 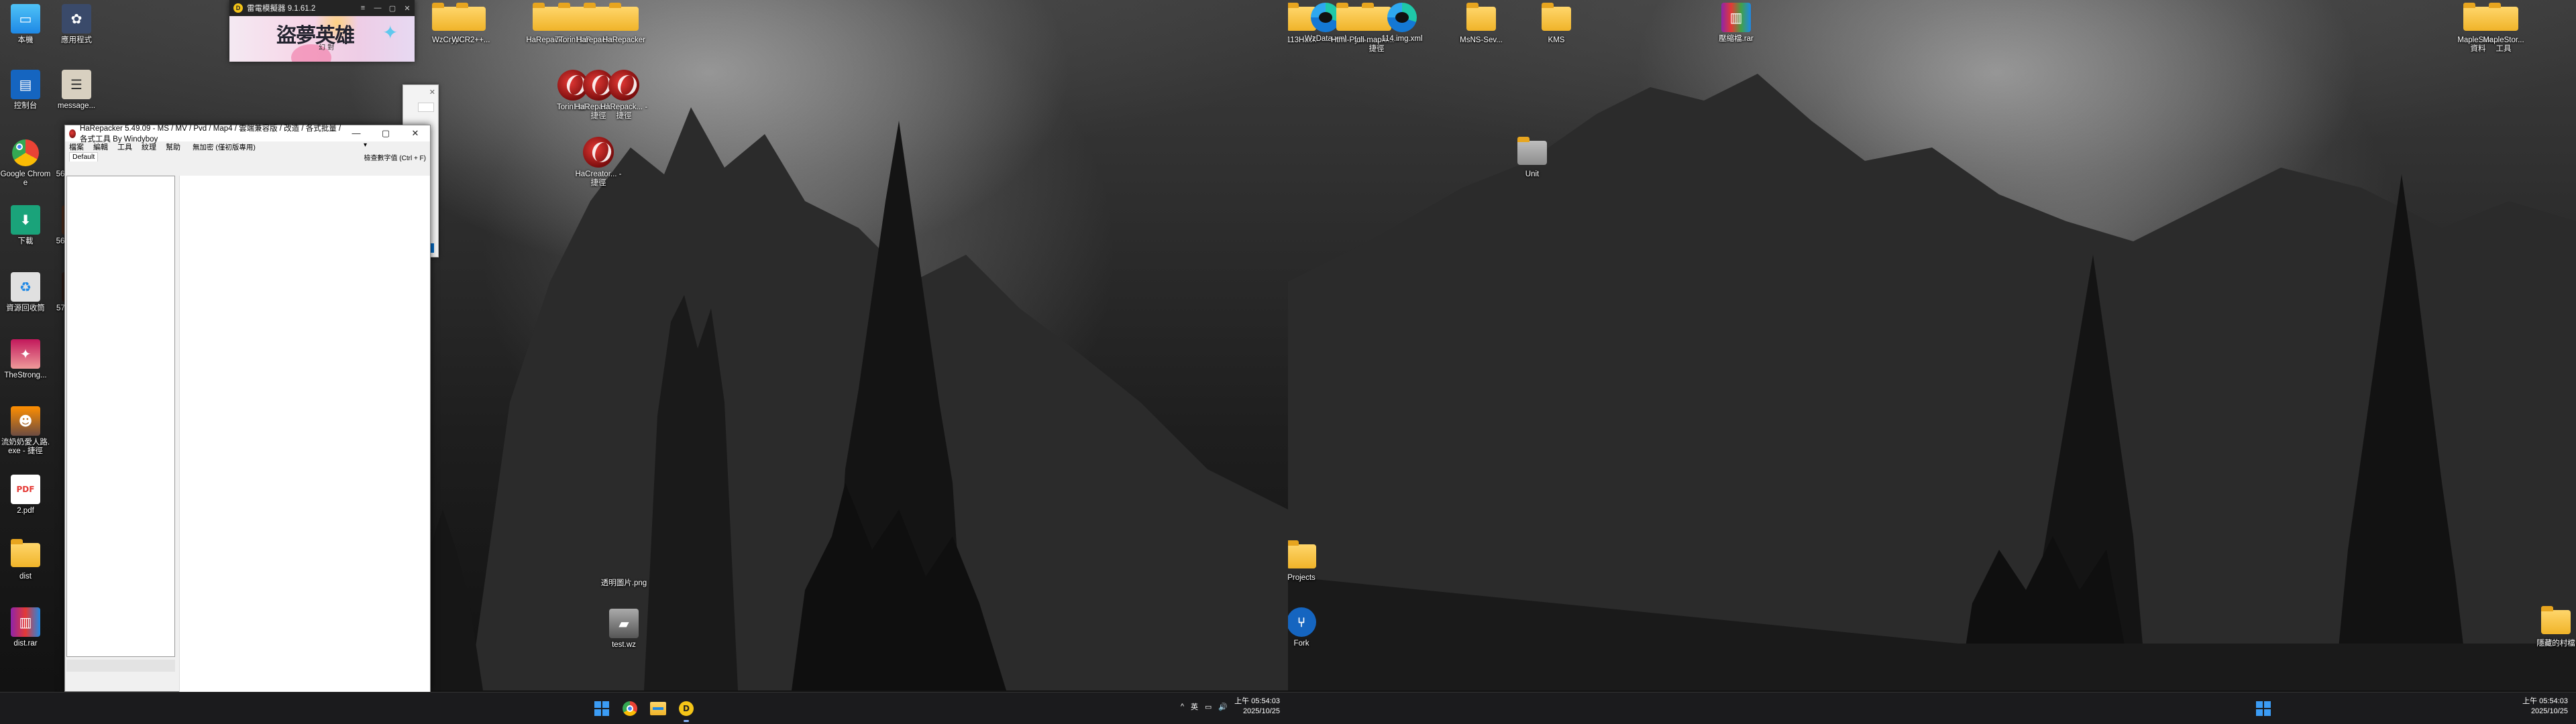 I want to click on desktop-icon-harepack-shortcut-2: HaRepack... - 捷徑, so click(x=623, y=95).